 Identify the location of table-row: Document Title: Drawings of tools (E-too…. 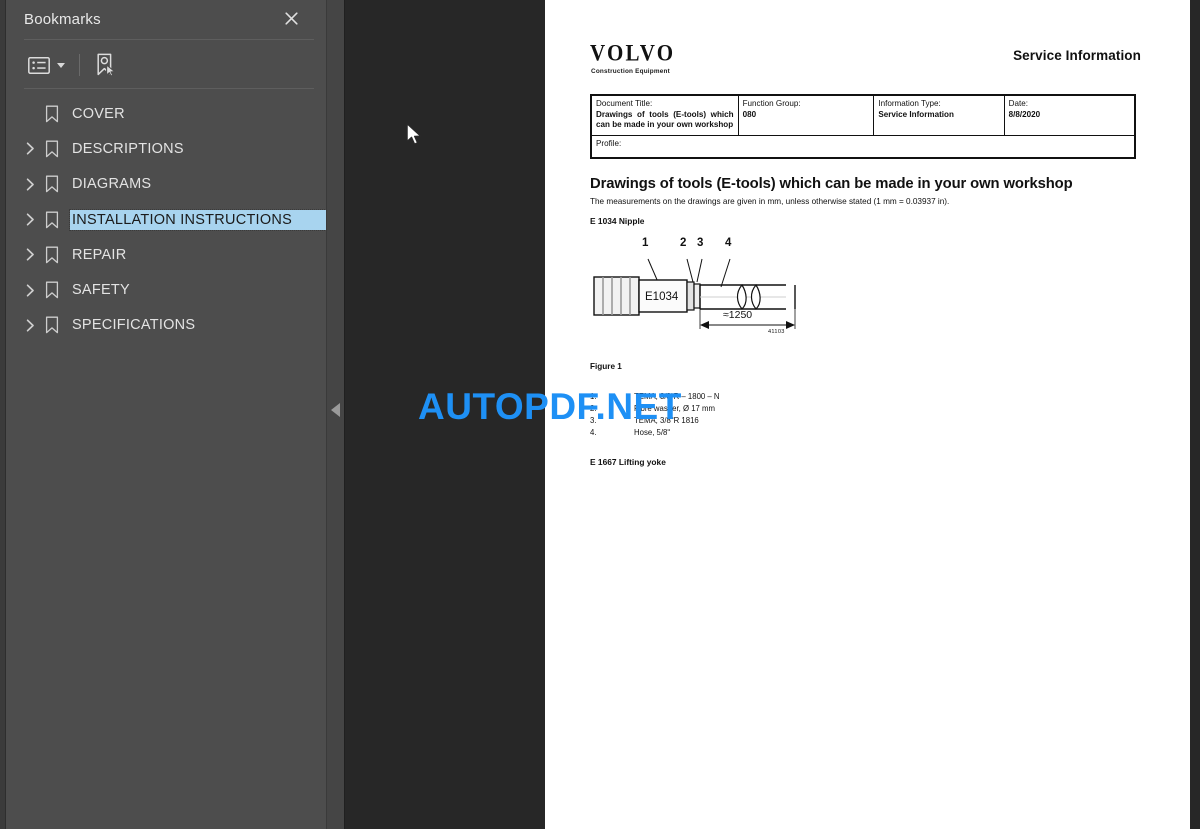
(863, 115).